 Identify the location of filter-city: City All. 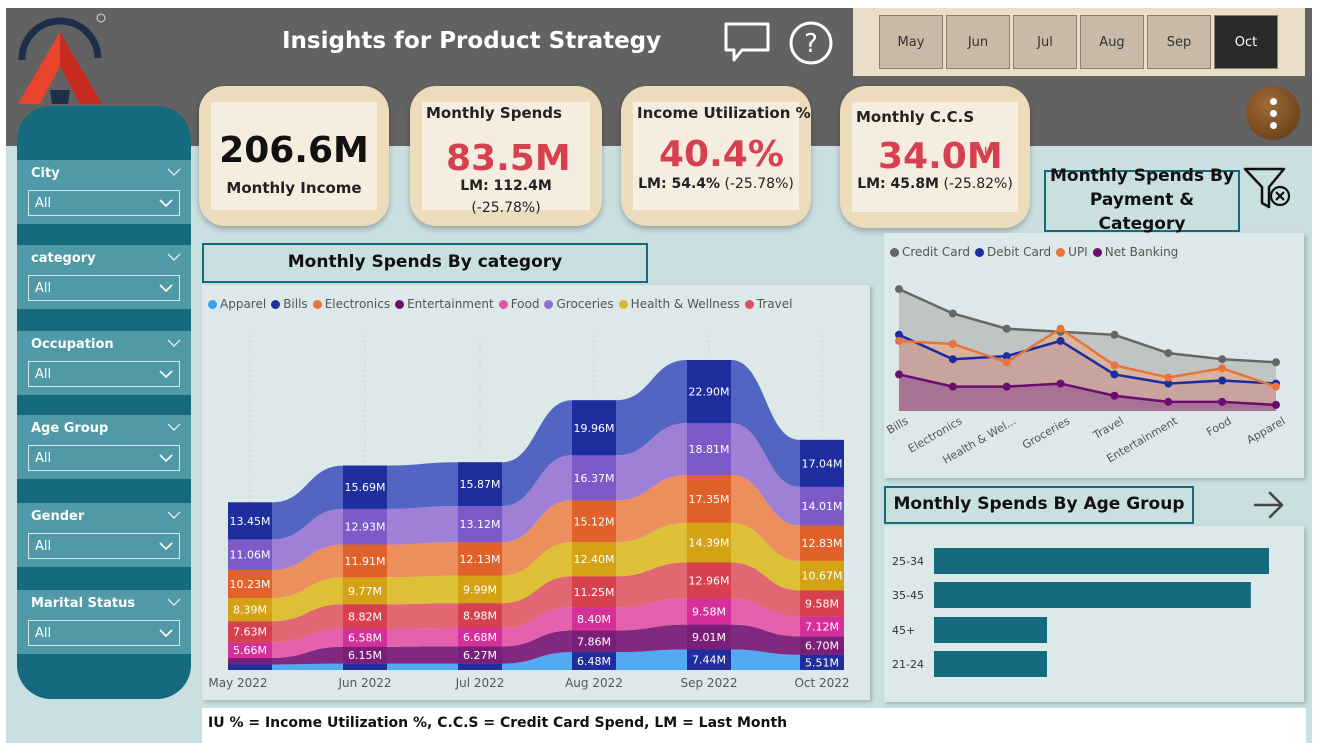
(104, 192).